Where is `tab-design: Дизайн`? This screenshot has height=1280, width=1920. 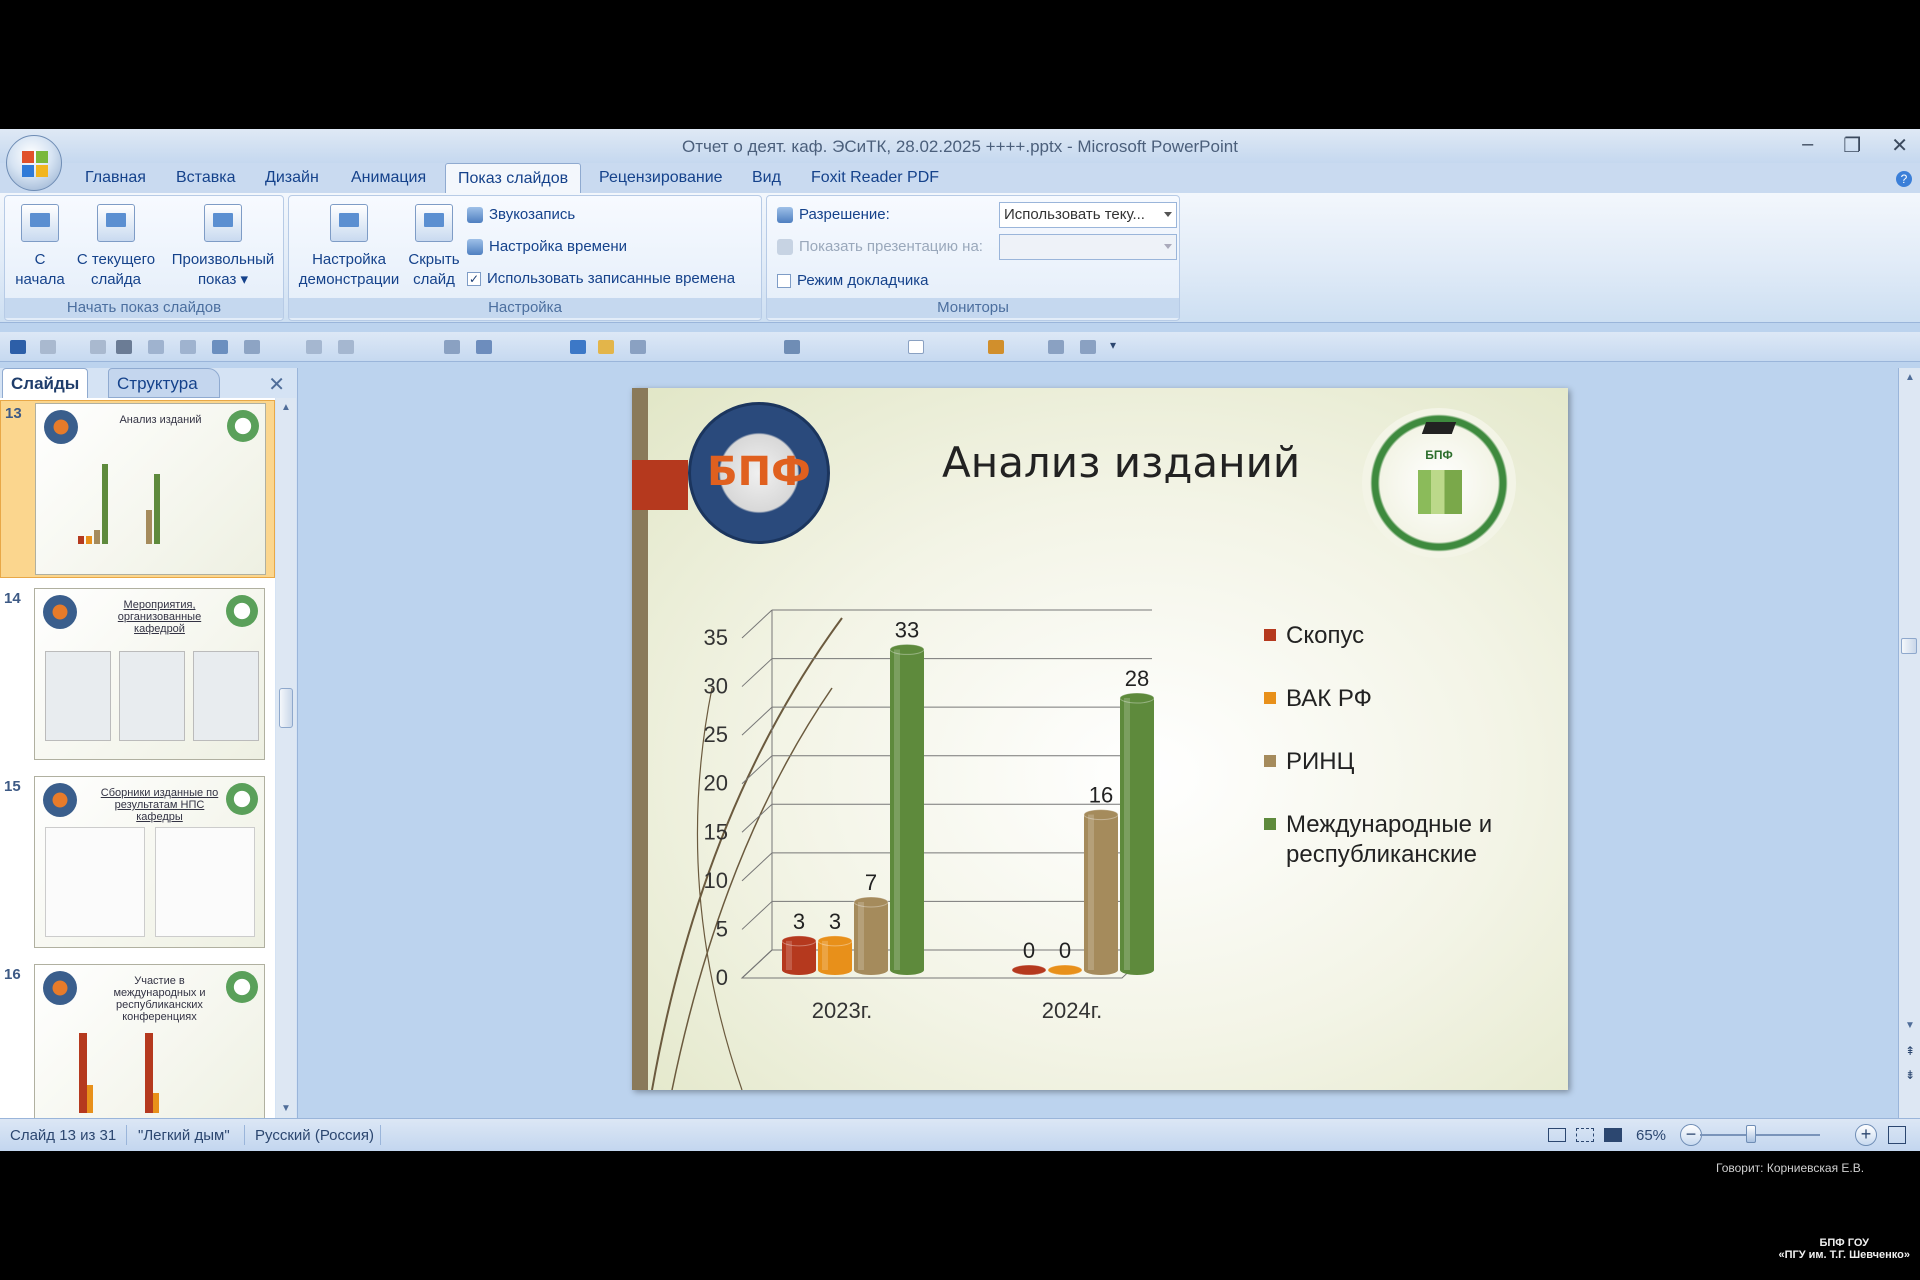 tab-design: Дизайн is located at coordinates (292, 178).